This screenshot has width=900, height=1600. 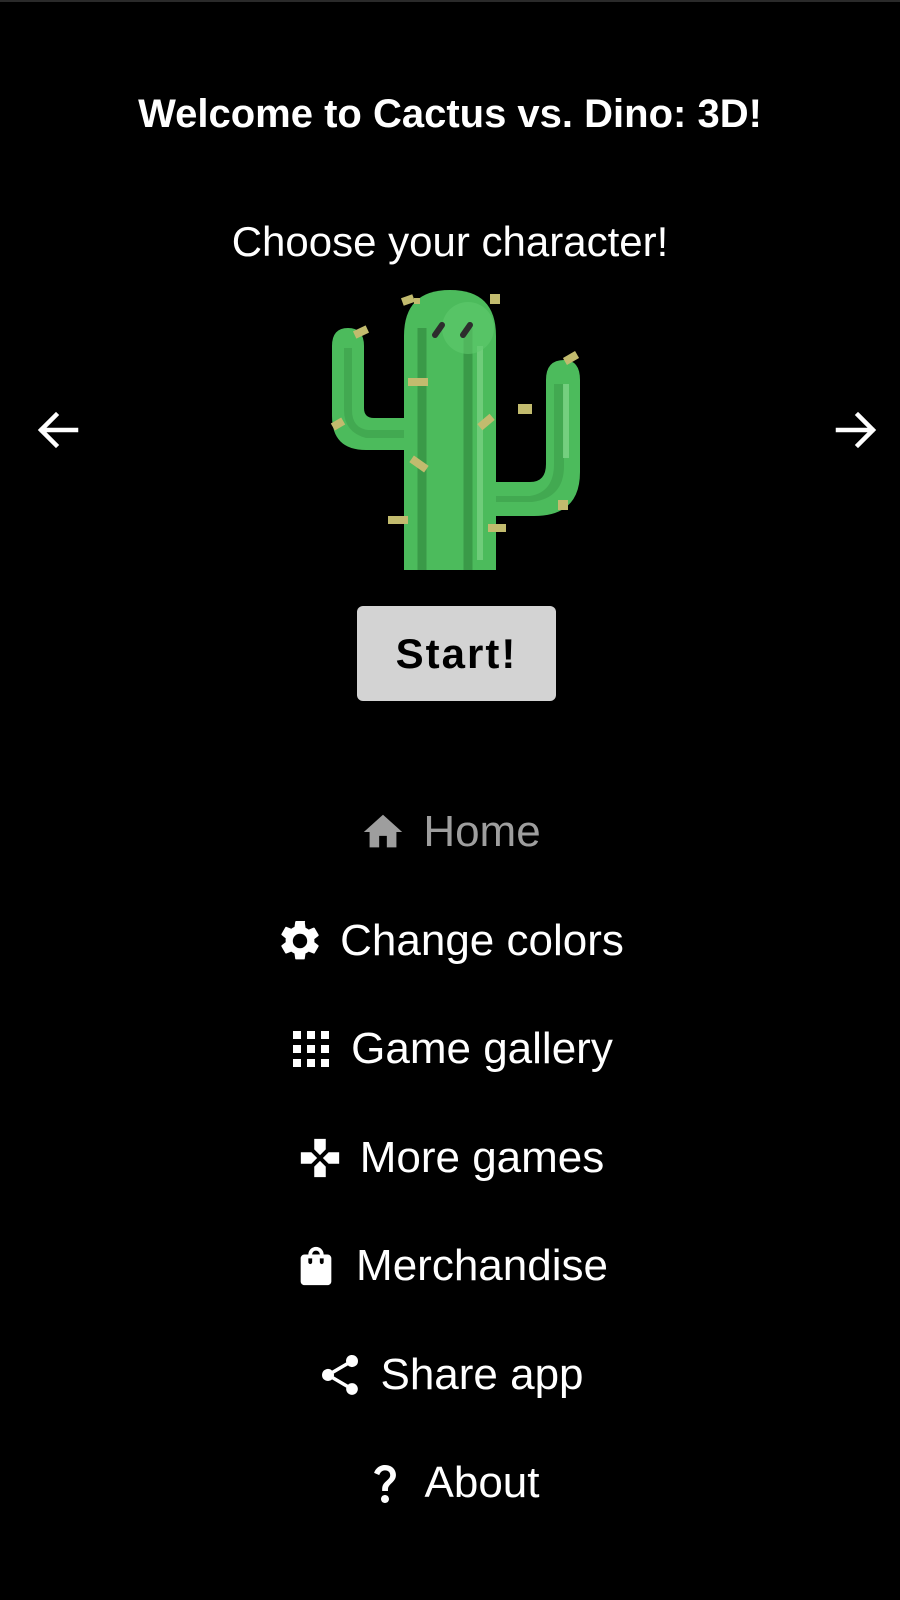 I want to click on menu-item-label: Share app, so click(x=482, y=1374).